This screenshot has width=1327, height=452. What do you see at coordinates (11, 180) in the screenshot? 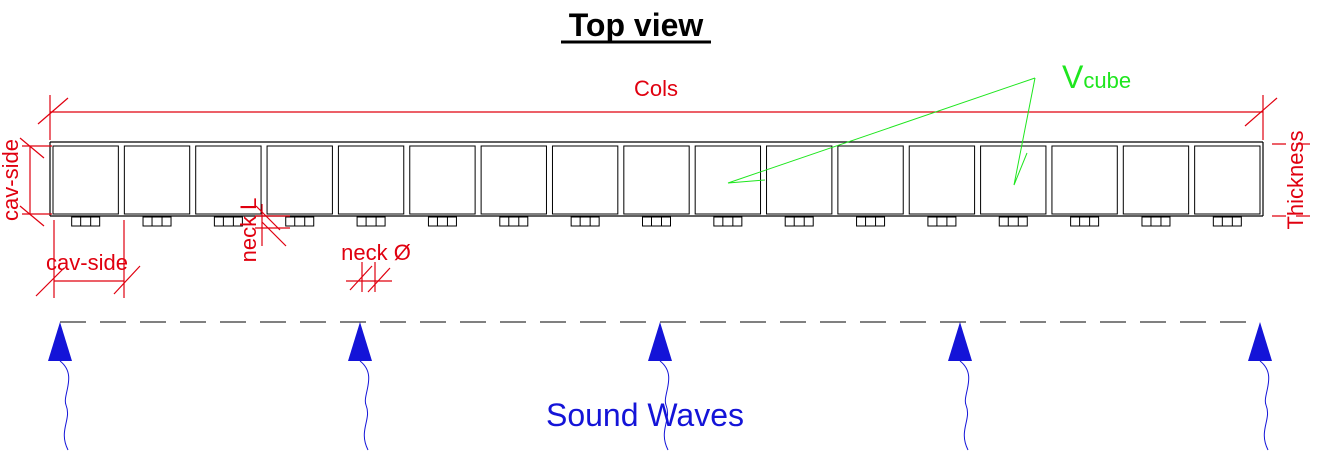
I see `cav-side-vertical-label: cav-side` at bounding box center [11, 180].